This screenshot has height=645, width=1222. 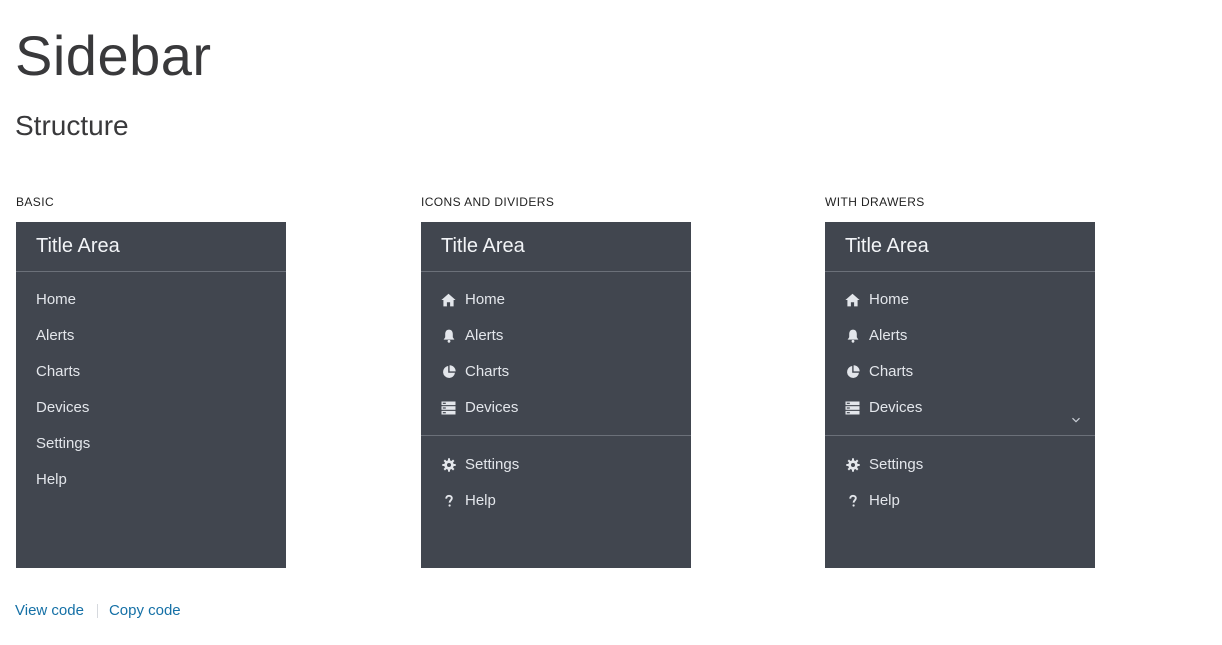 I want to click on example-label: ICONS AND DIVIDERS, so click(x=488, y=202).